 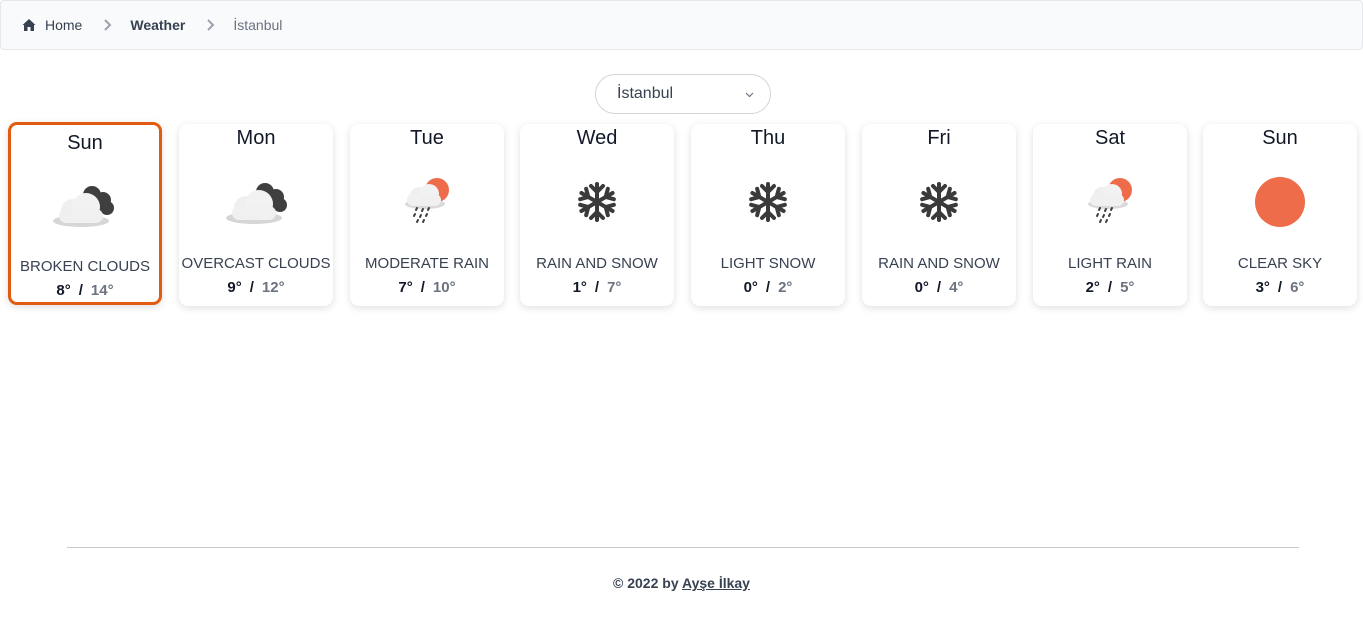 I want to click on temp-low: 1°, so click(x=579, y=287).